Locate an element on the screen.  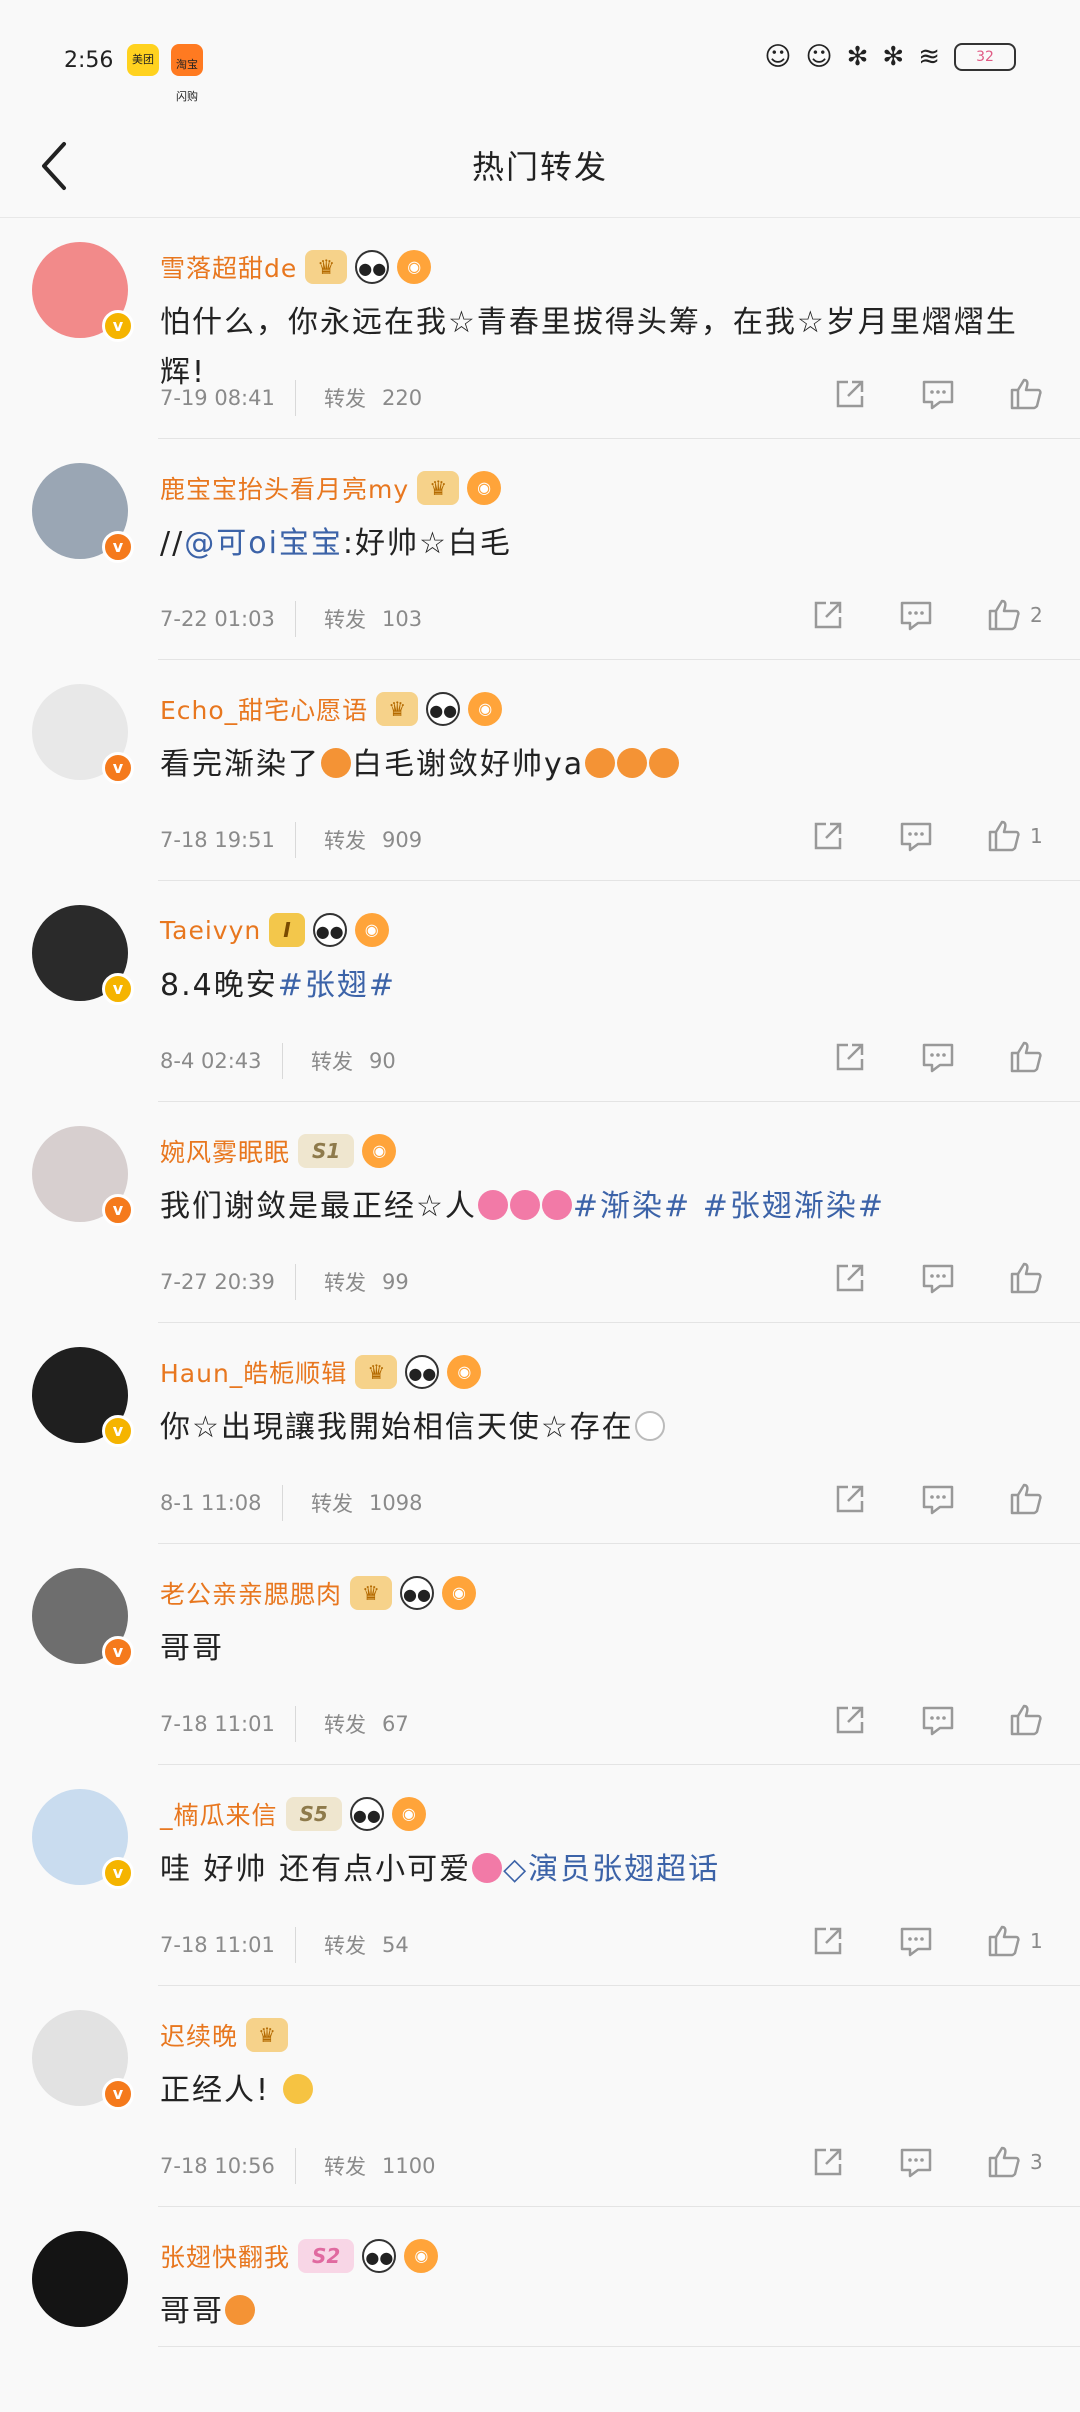
user-name: 雪落超甜de is located at coordinates (228, 267).